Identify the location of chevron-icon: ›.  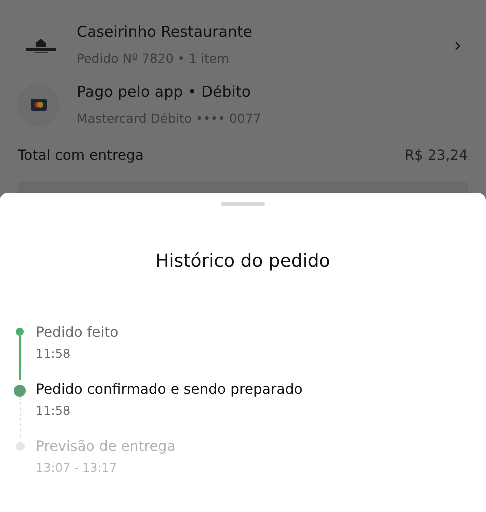
(458, 45).